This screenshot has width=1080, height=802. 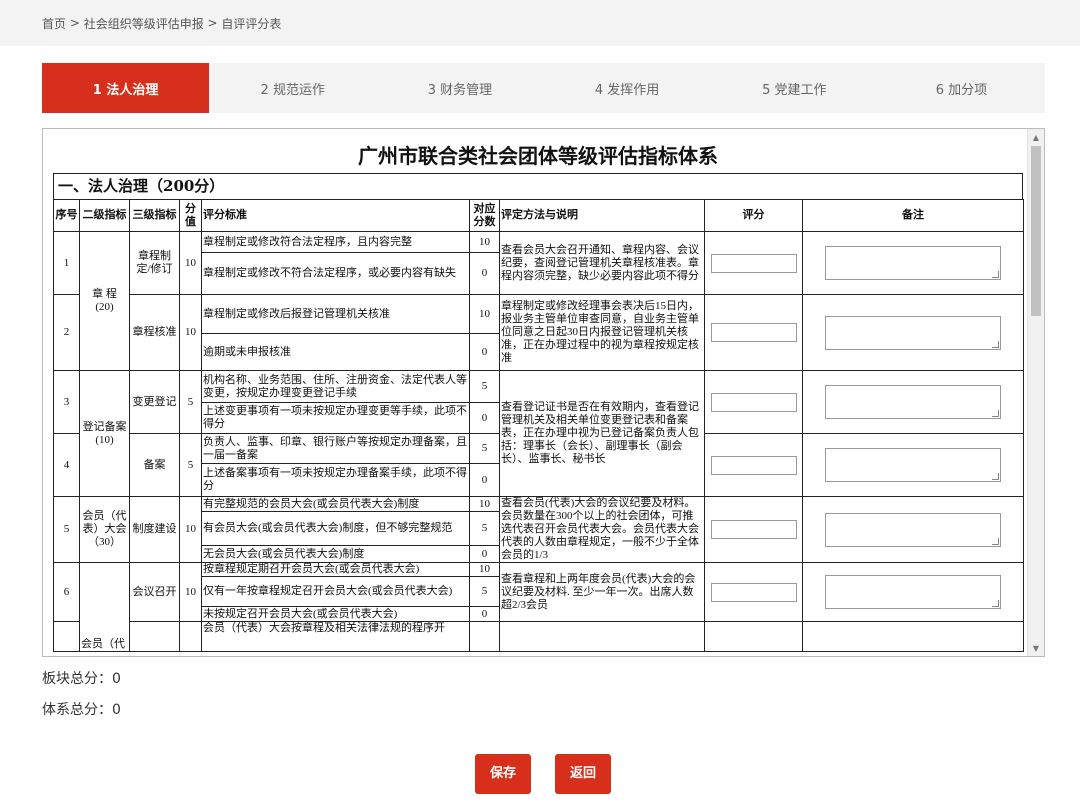 I want to click on block-total-value: 0, so click(x=116, y=679).